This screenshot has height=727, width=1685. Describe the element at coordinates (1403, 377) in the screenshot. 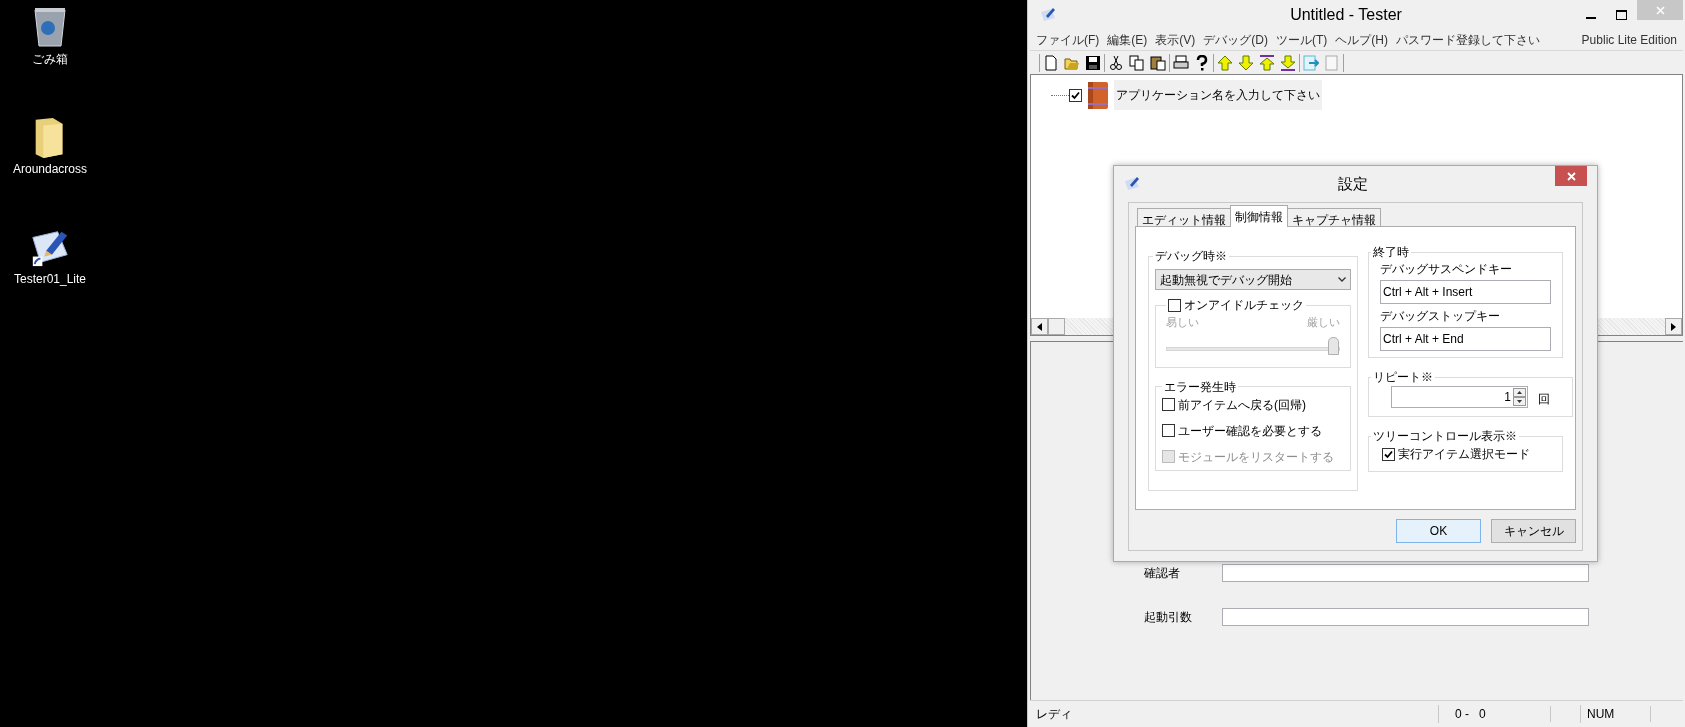

I see `group-title: リピート※` at that location.